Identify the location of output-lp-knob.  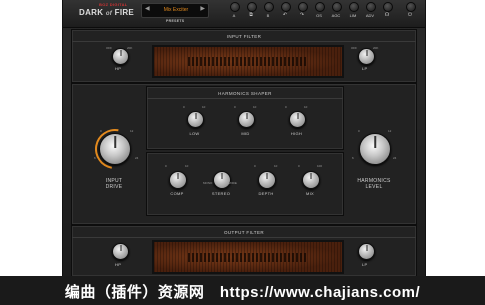
(366, 251).